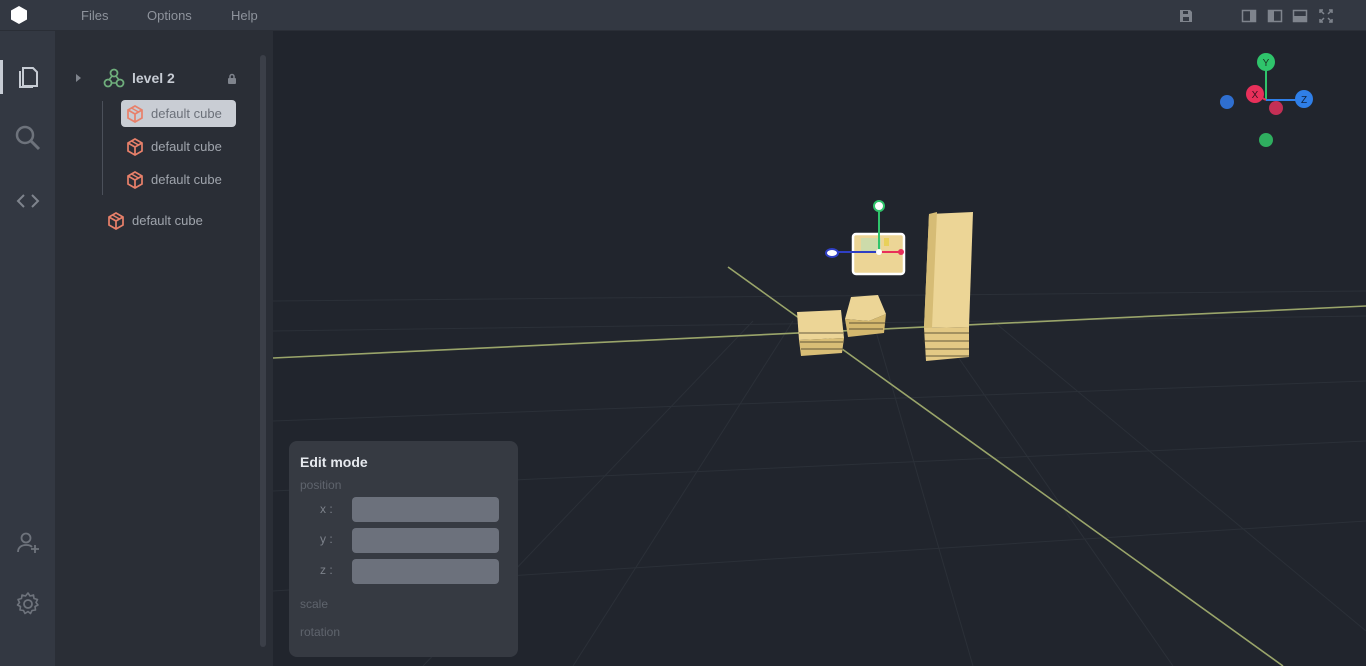 Image resolution: width=1366 pixels, height=666 pixels. What do you see at coordinates (1266, 63) in the screenshot?
I see `gizmo-y-label: Y` at bounding box center [1266, 63].